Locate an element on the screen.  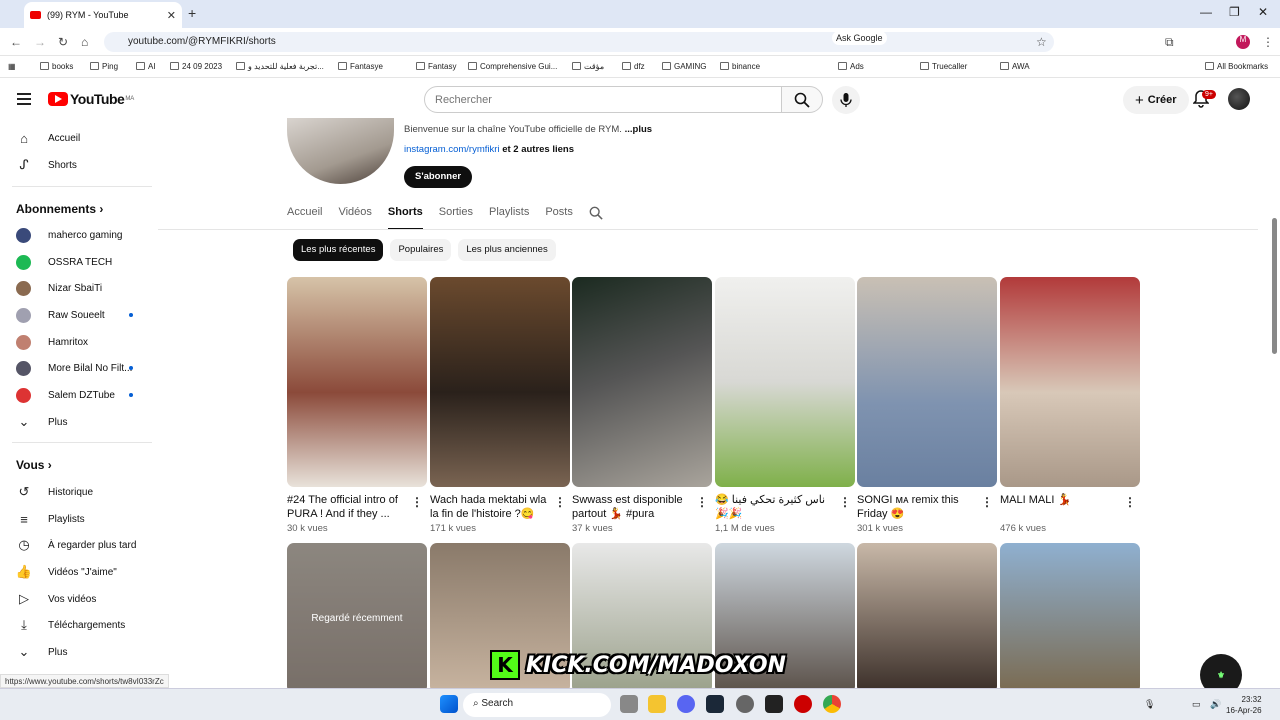
short-card: MALI MALI 💃 476 k vues ⋮ is located at coordinates (1070, 405).